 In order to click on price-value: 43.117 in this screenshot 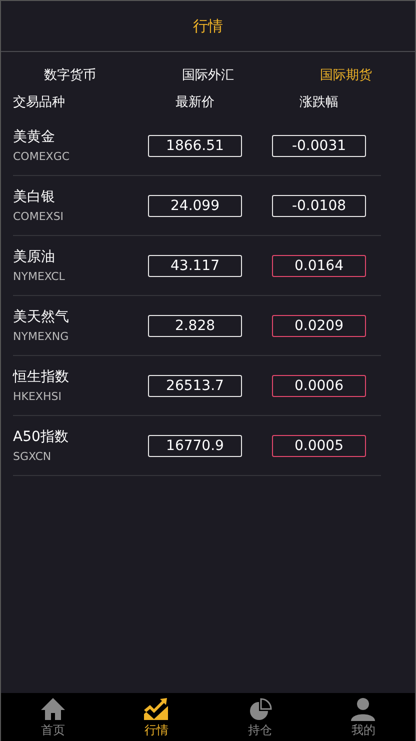, I will do `click(195, 265)`.